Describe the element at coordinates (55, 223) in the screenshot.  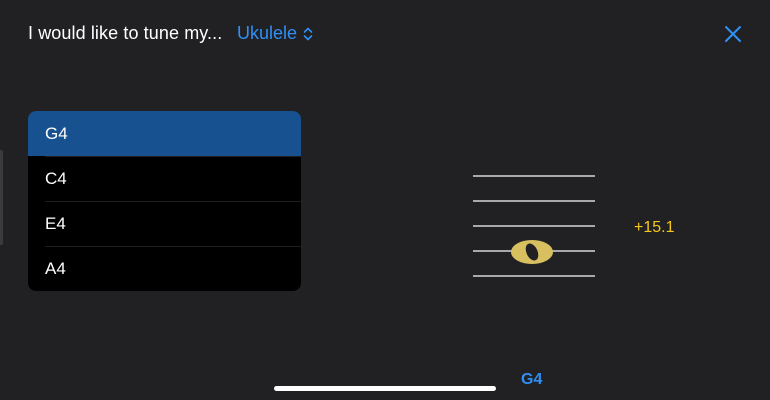
I see `string-label: E4` at that location.